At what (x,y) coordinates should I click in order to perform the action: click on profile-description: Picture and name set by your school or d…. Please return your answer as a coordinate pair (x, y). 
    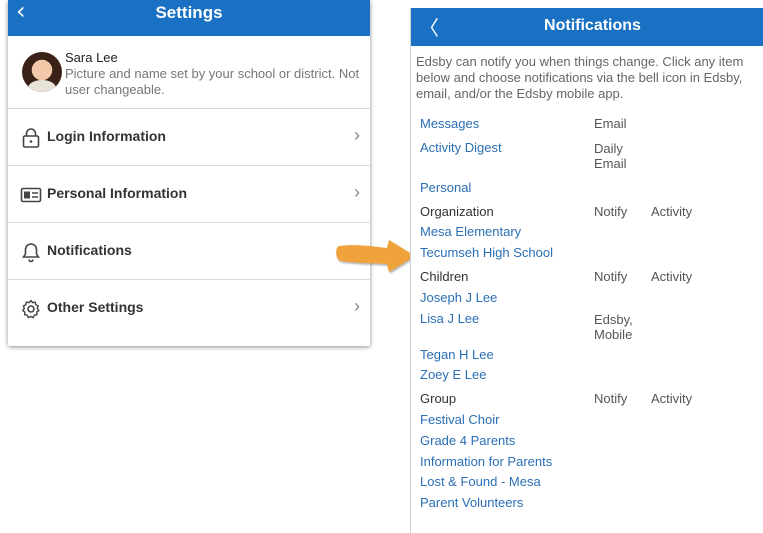
    Looking at the image, I should click on (212, 81).